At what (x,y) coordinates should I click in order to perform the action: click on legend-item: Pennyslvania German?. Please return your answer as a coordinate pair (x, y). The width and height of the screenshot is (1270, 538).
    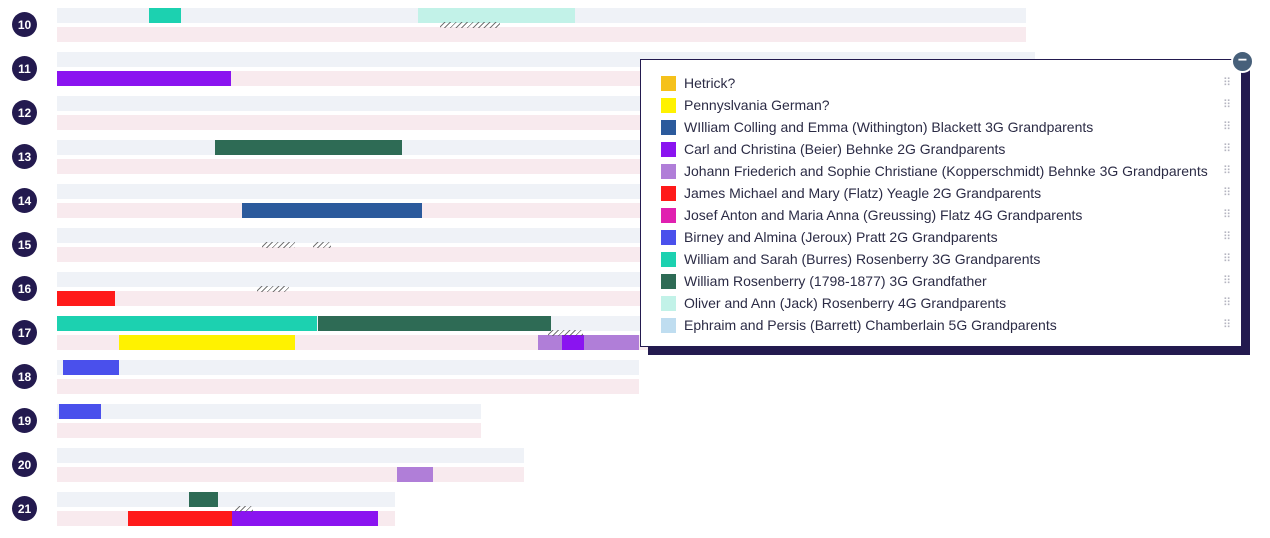
    Looking at the image, I should click on (745, 105).